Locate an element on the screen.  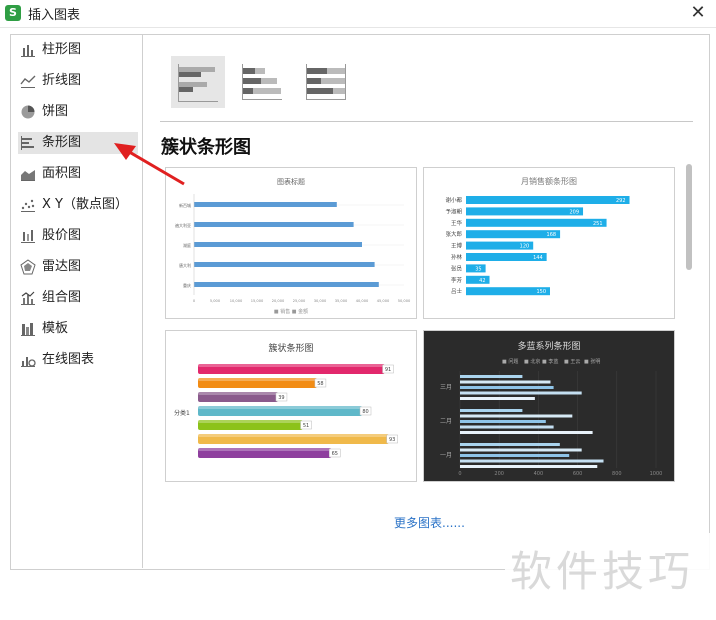
card-3-data-label: 65 is located at coordinates (335, 454).